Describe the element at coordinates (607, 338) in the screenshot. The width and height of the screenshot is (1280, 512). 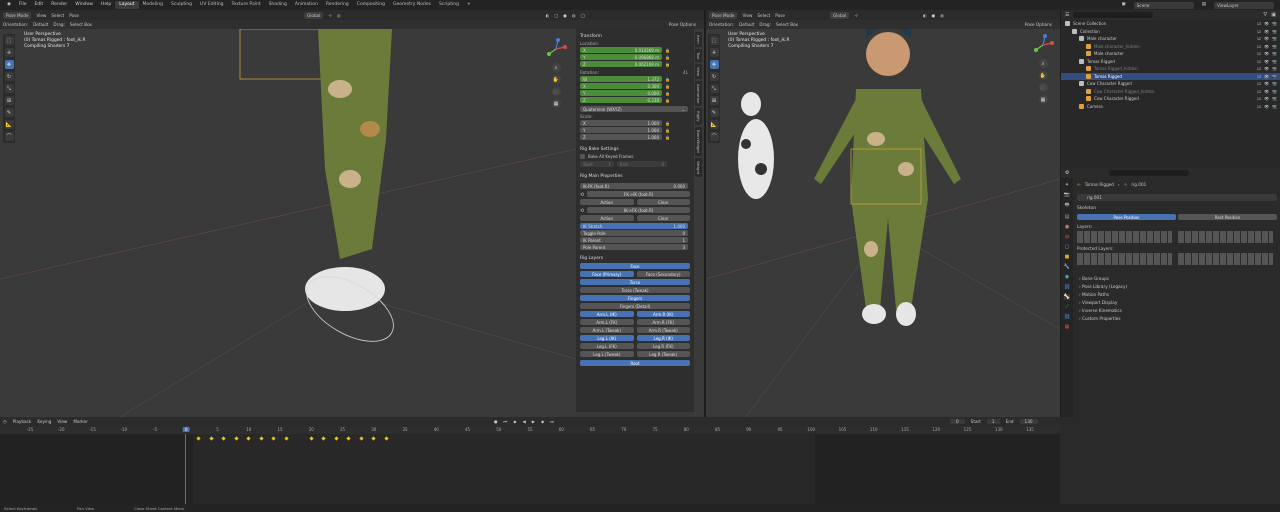
I see `layer-leg-l-ik-button: Leg.L (IK)` at that location.